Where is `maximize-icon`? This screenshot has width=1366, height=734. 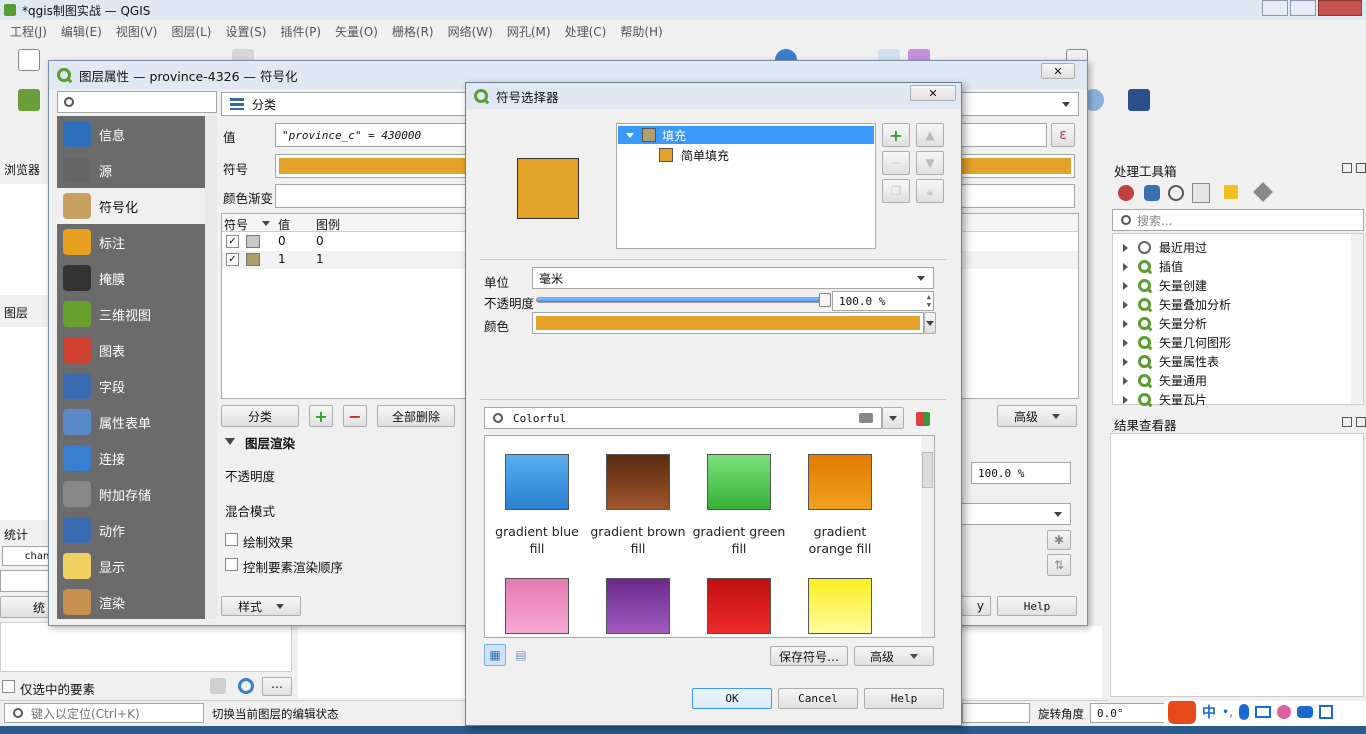
maximize-icon is located at coordinates (1303, 8).